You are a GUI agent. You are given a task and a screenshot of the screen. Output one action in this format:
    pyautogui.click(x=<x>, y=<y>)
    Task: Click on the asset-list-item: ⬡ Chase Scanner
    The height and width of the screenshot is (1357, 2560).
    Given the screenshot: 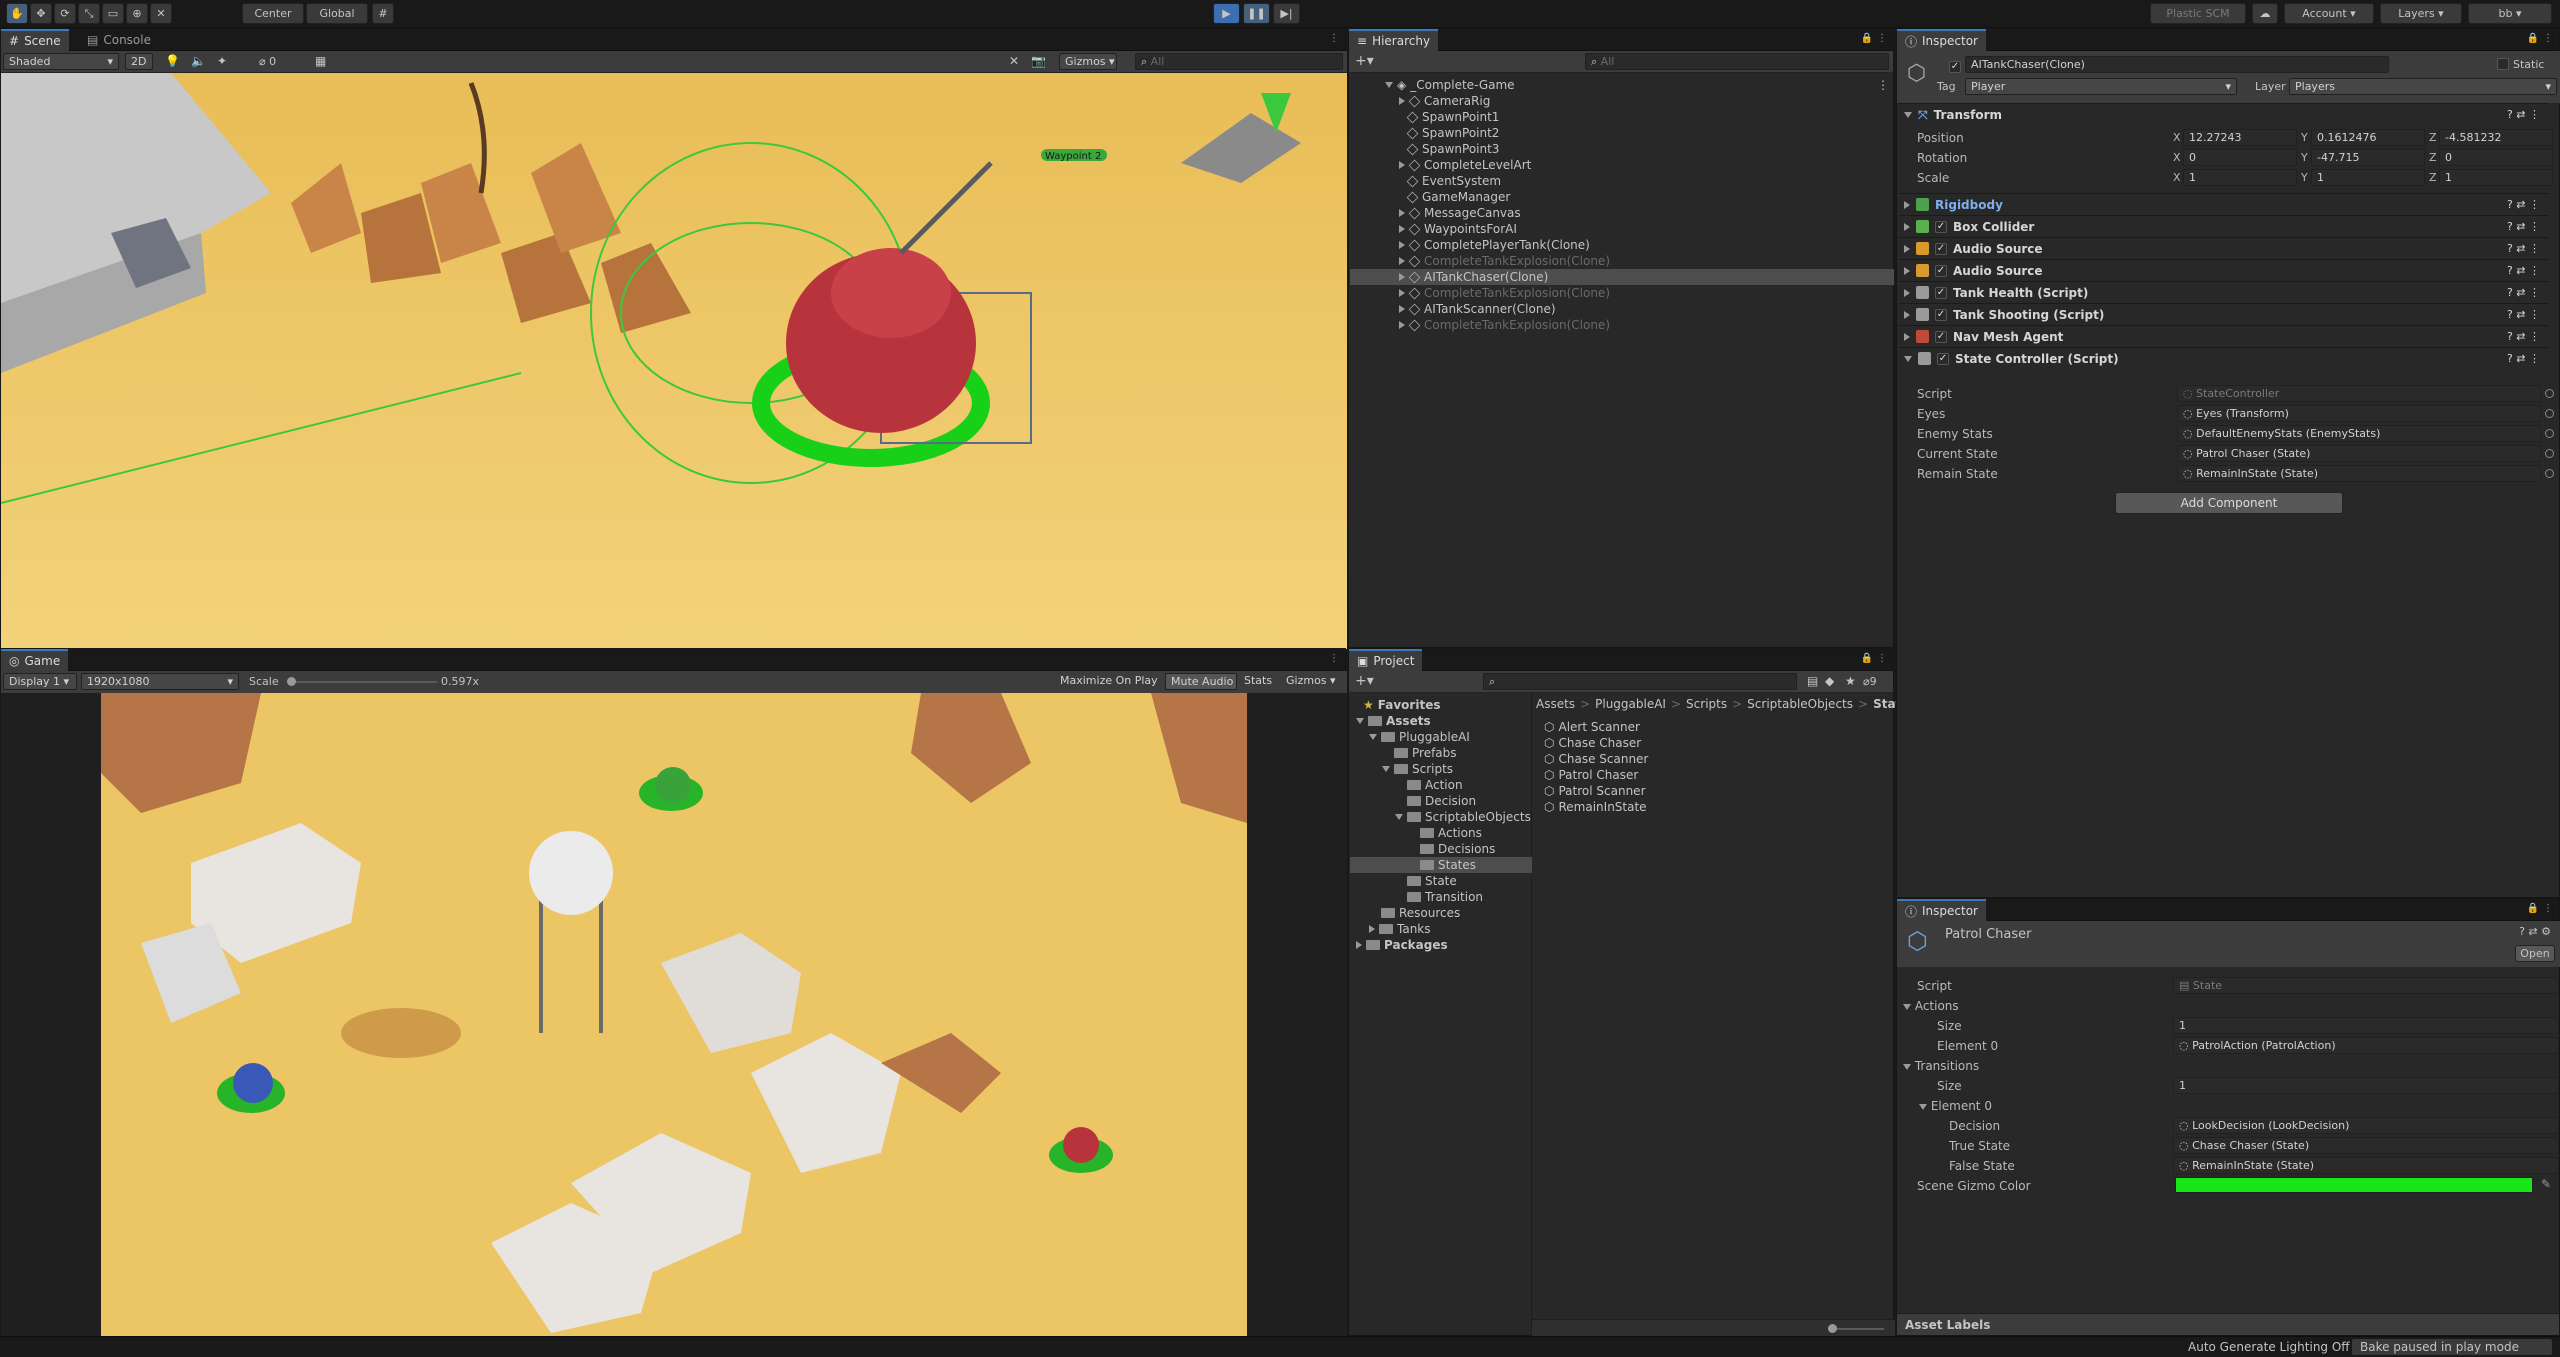 What is the action you would take?
    pyautogui.click(x=1596, y=759)
    